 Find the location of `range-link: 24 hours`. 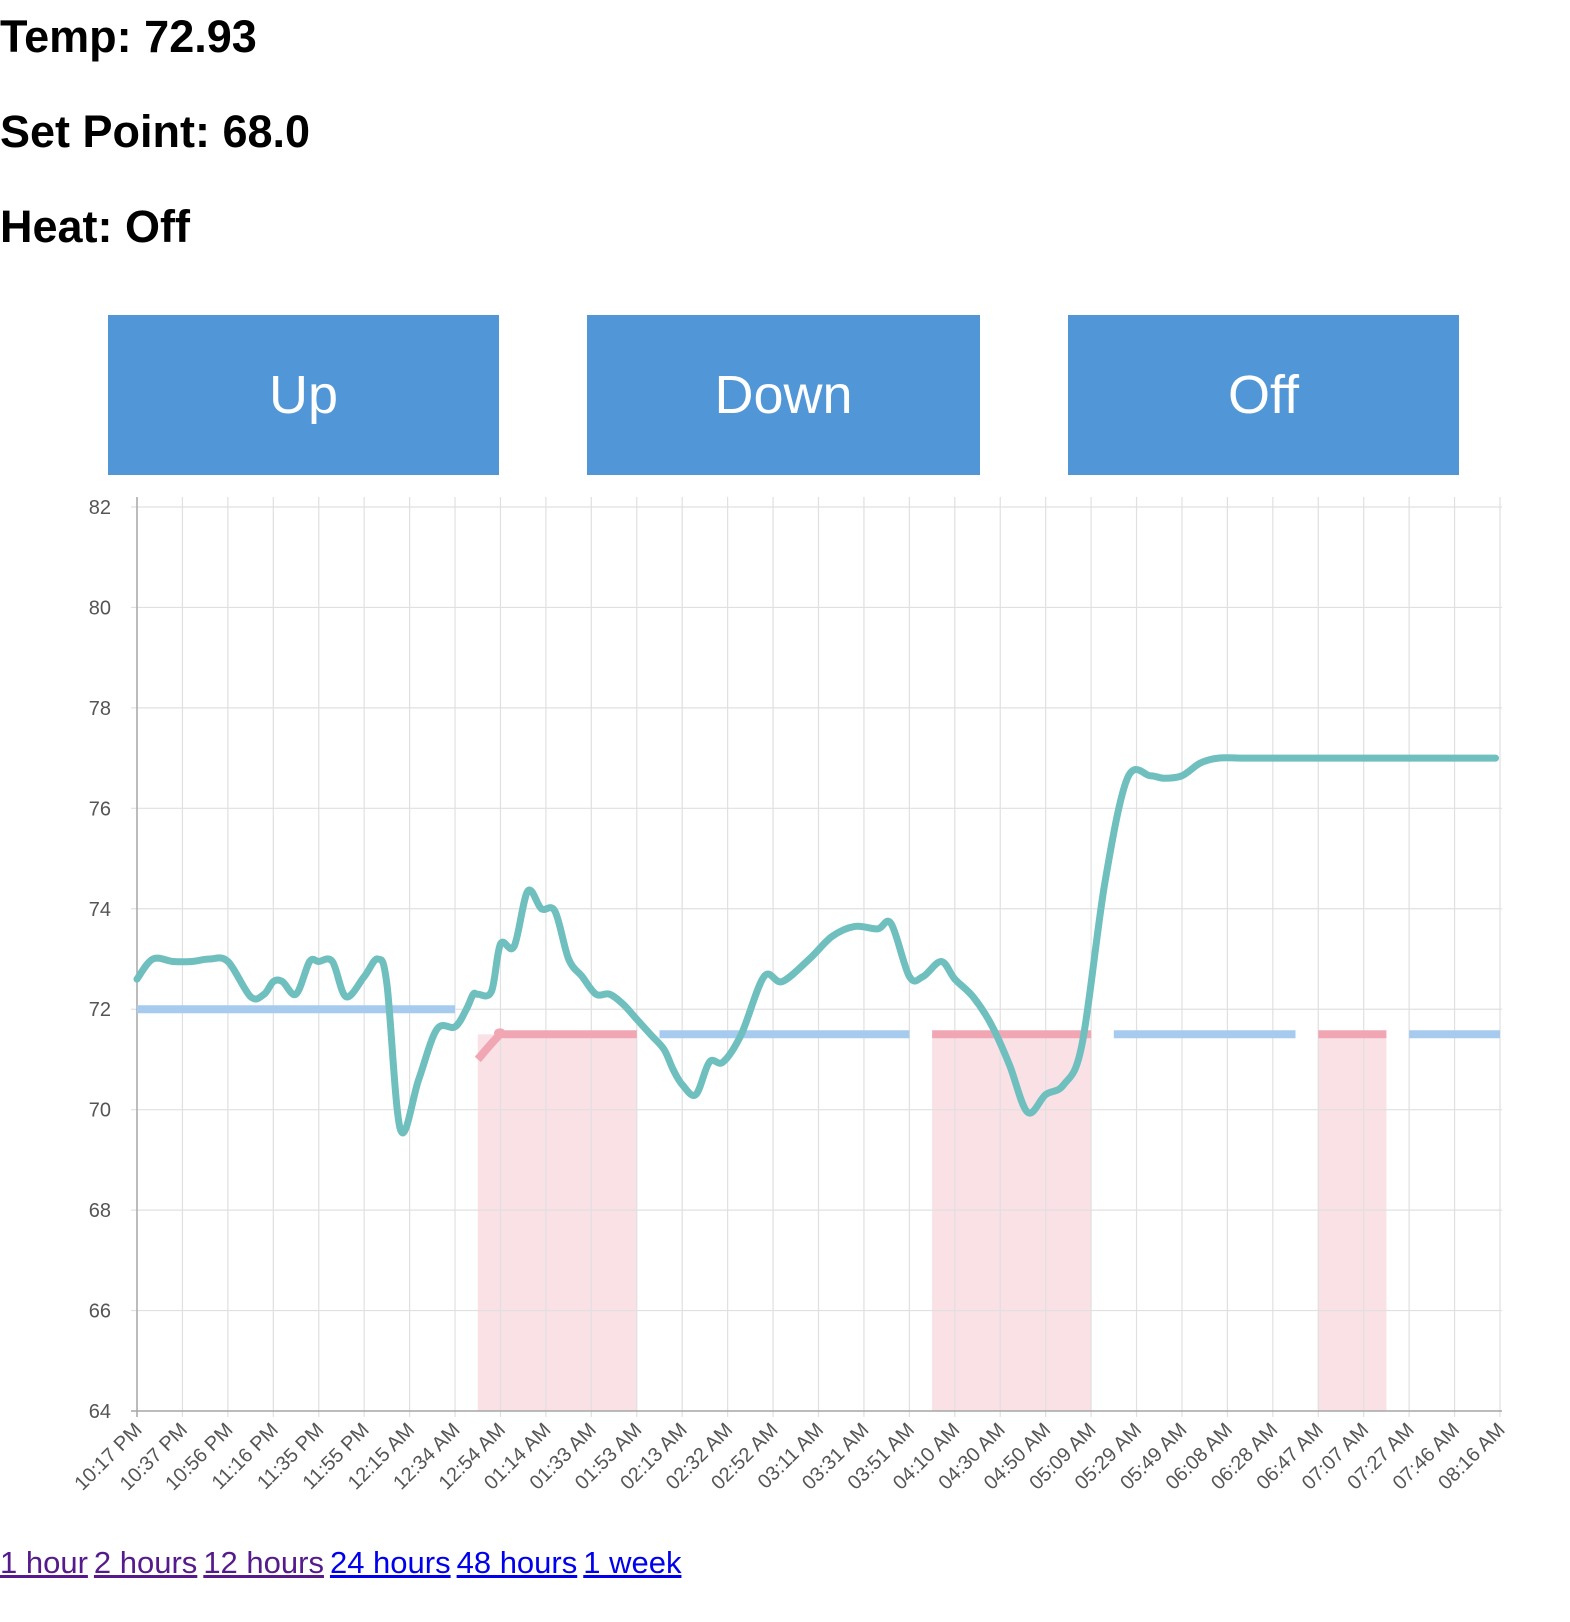

range-link: 24 hours is located at coordinates (390, 1562).